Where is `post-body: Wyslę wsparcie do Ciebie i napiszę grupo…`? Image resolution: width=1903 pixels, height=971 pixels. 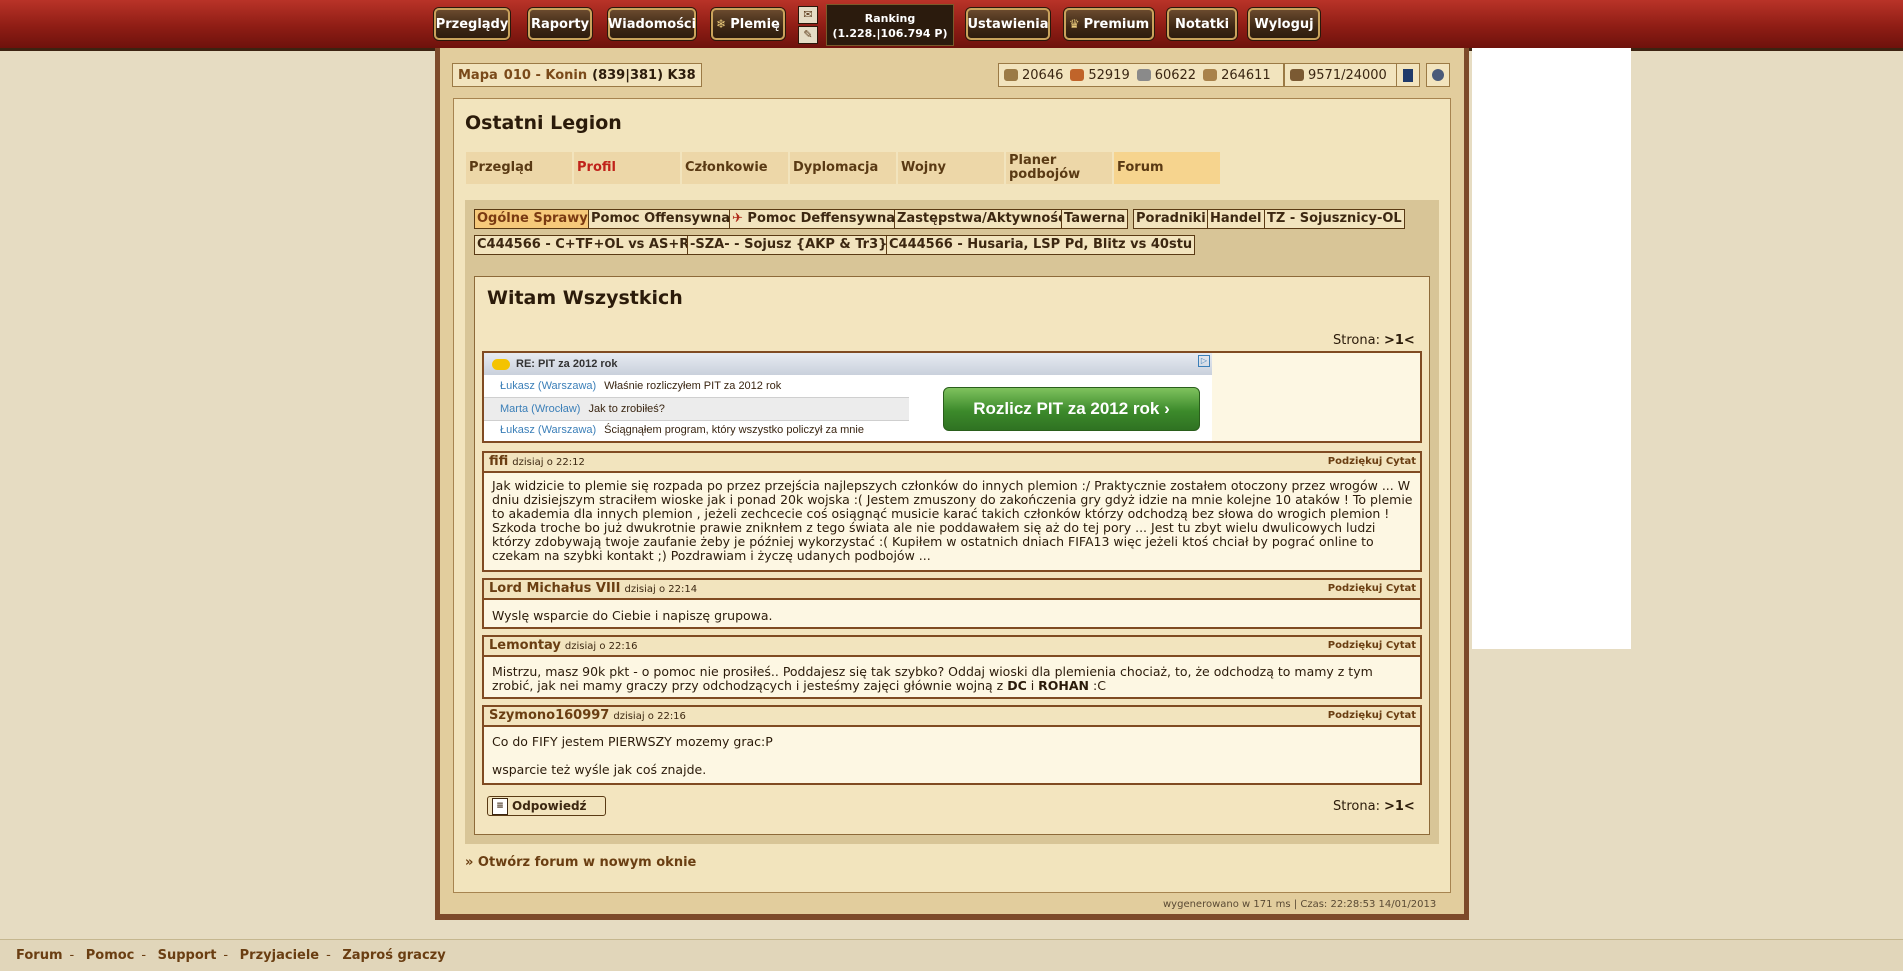 post-body: Wyslę wsparcie do Ciebie i napiszę grupo… is located at coordinates (632, 615).